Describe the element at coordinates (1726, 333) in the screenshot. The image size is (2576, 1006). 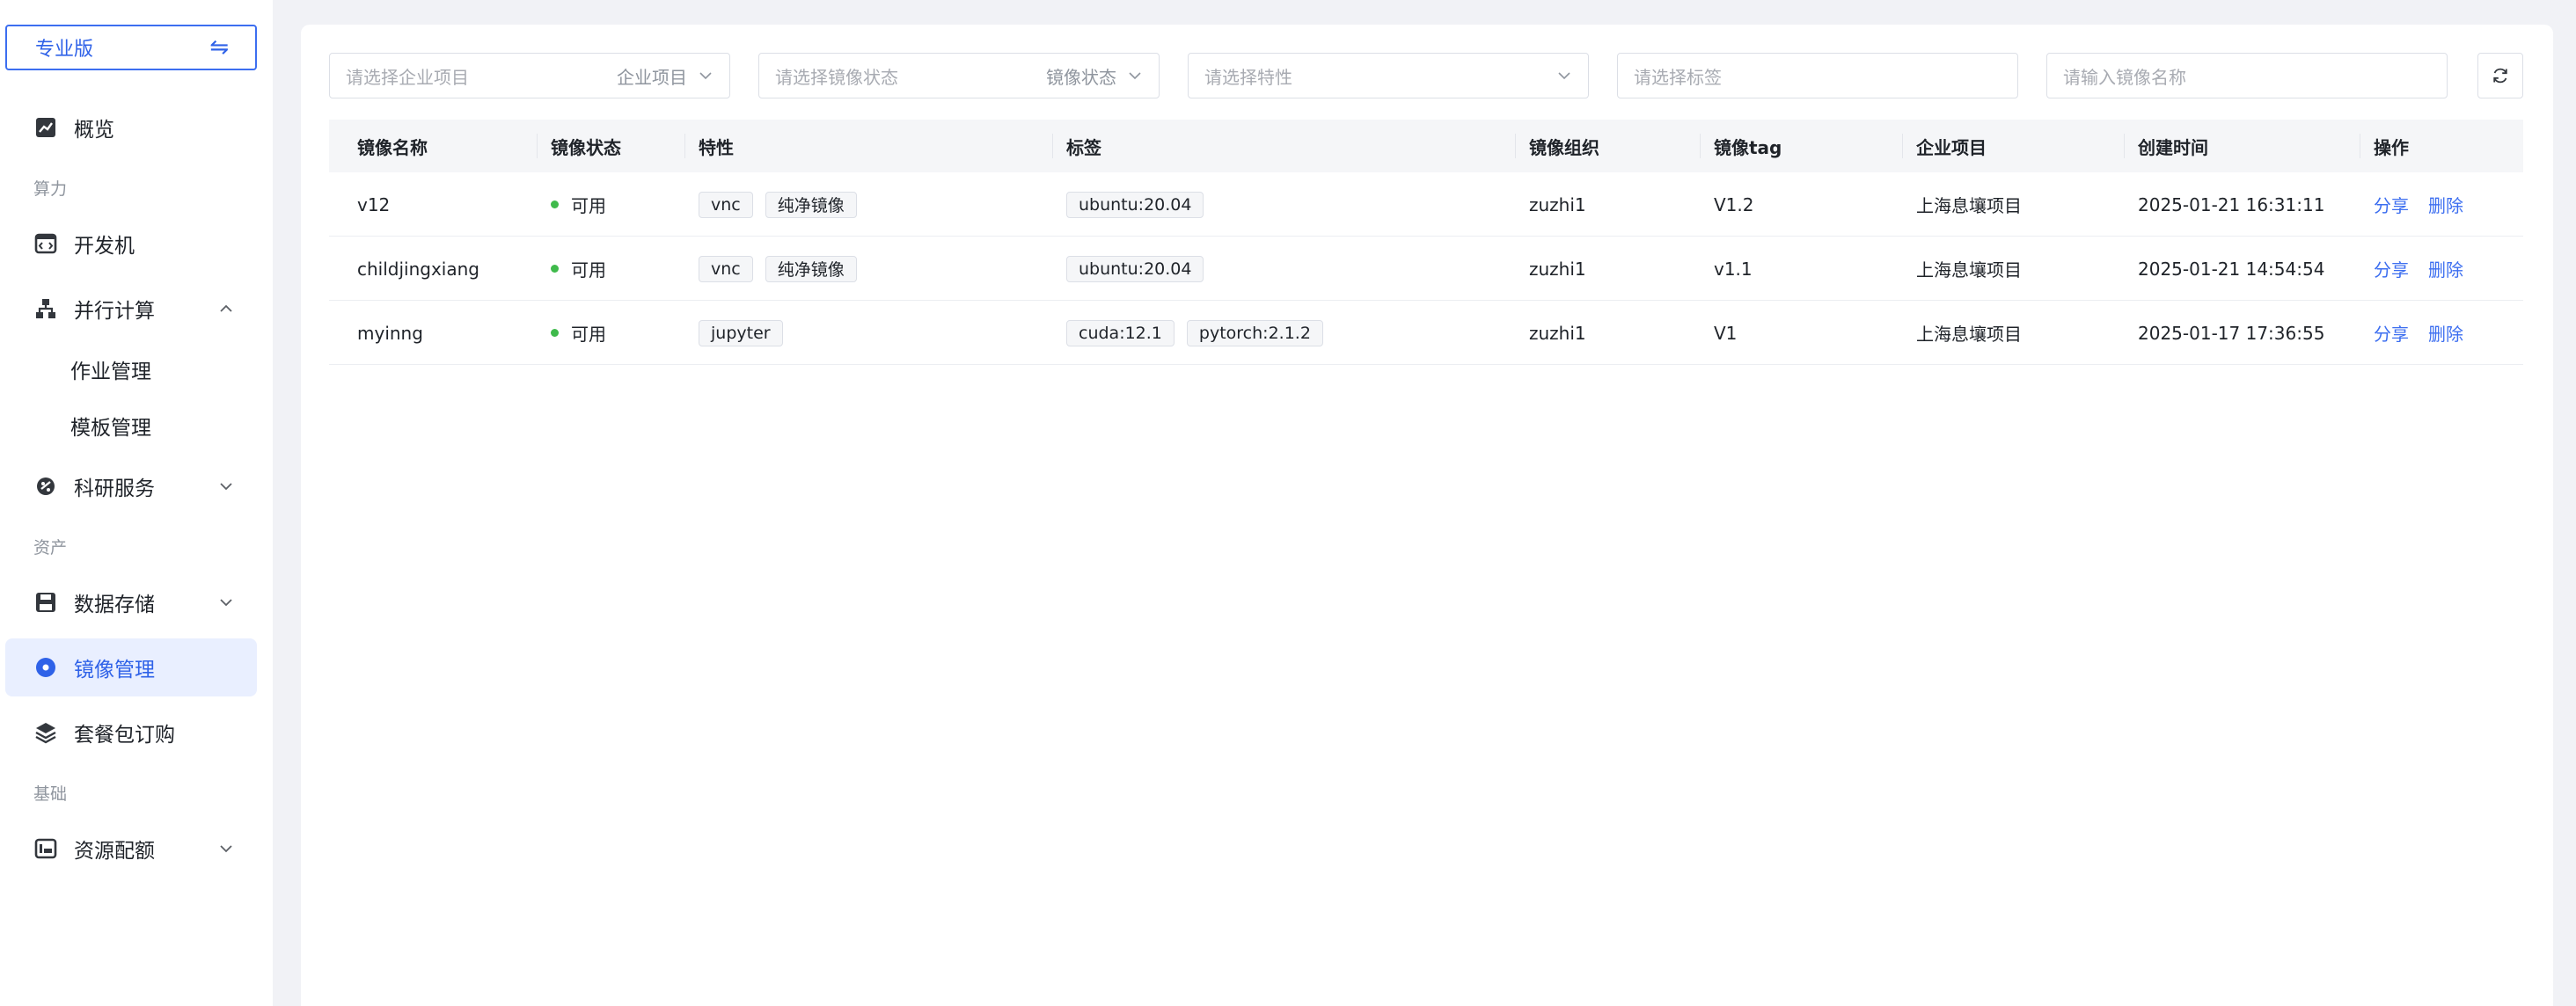
I see `tag-cell: V1` at that location.